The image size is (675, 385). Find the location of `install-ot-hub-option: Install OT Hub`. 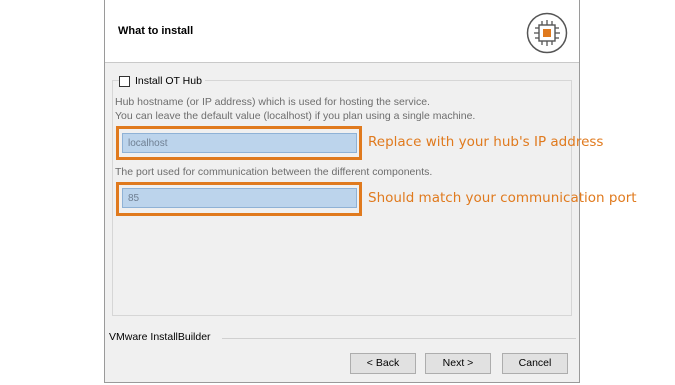

install-ot-hub-option: Install OT Hub is located at coordinates (162, 81).